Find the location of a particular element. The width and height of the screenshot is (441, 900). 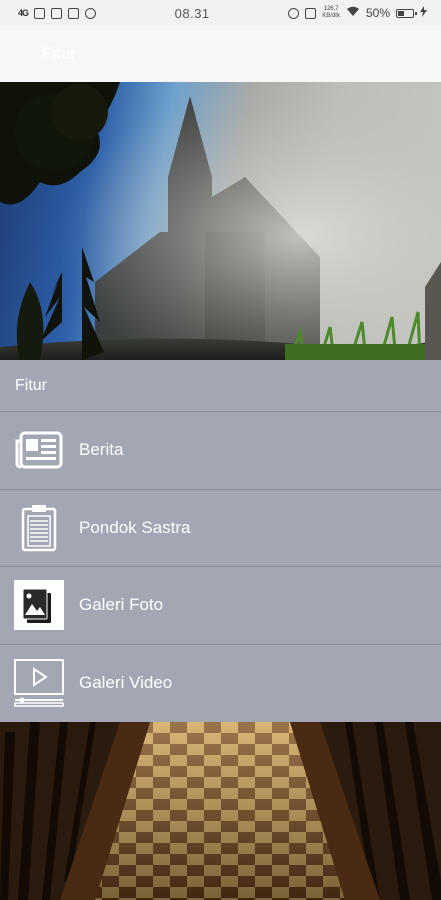

telegram-icon is located at coordinates (91, 13).